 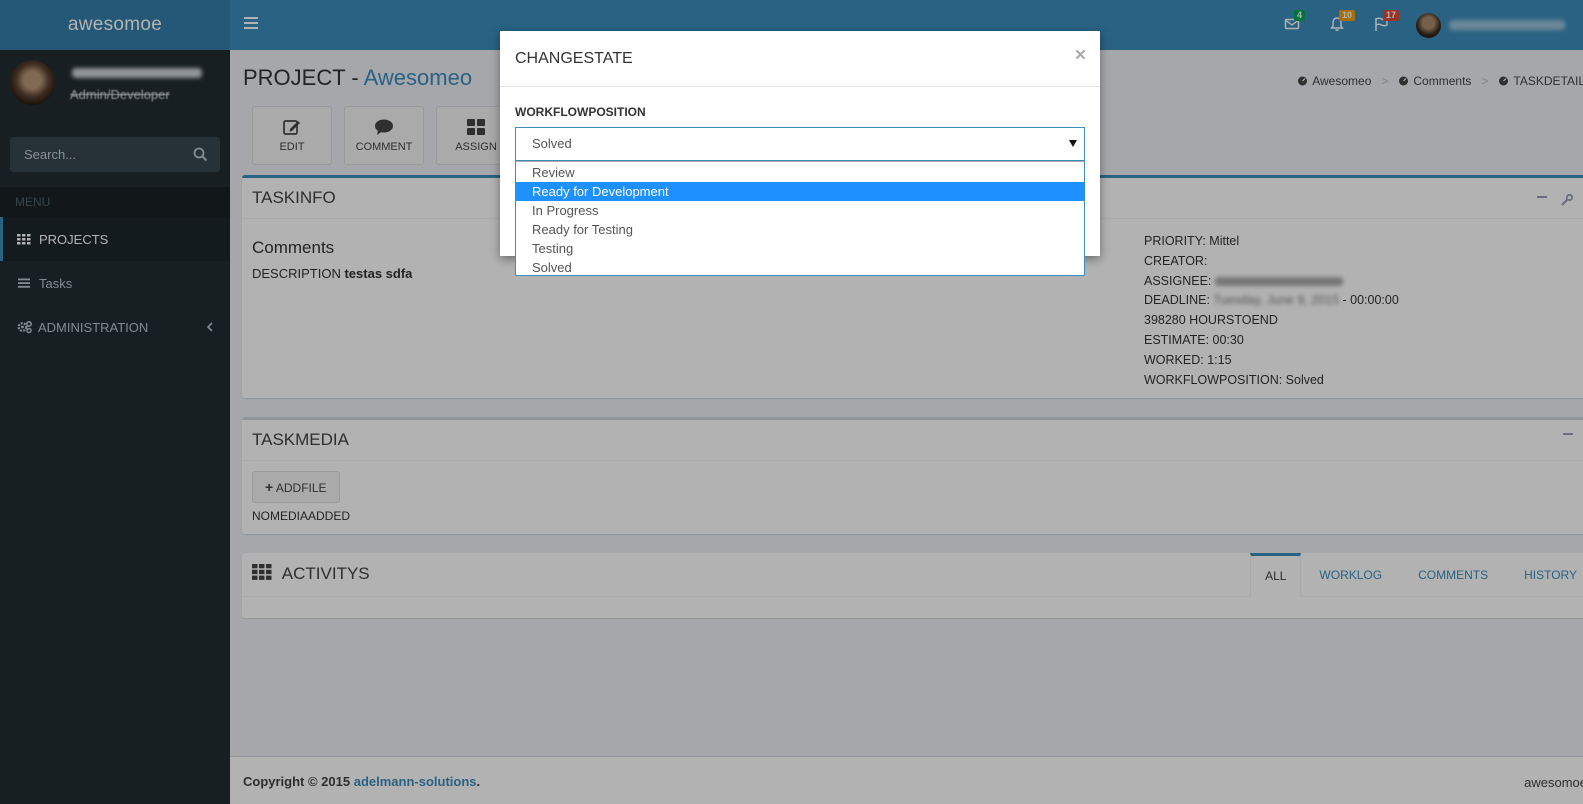 I want to click on option-review: Review, so click(x=800, y=172).